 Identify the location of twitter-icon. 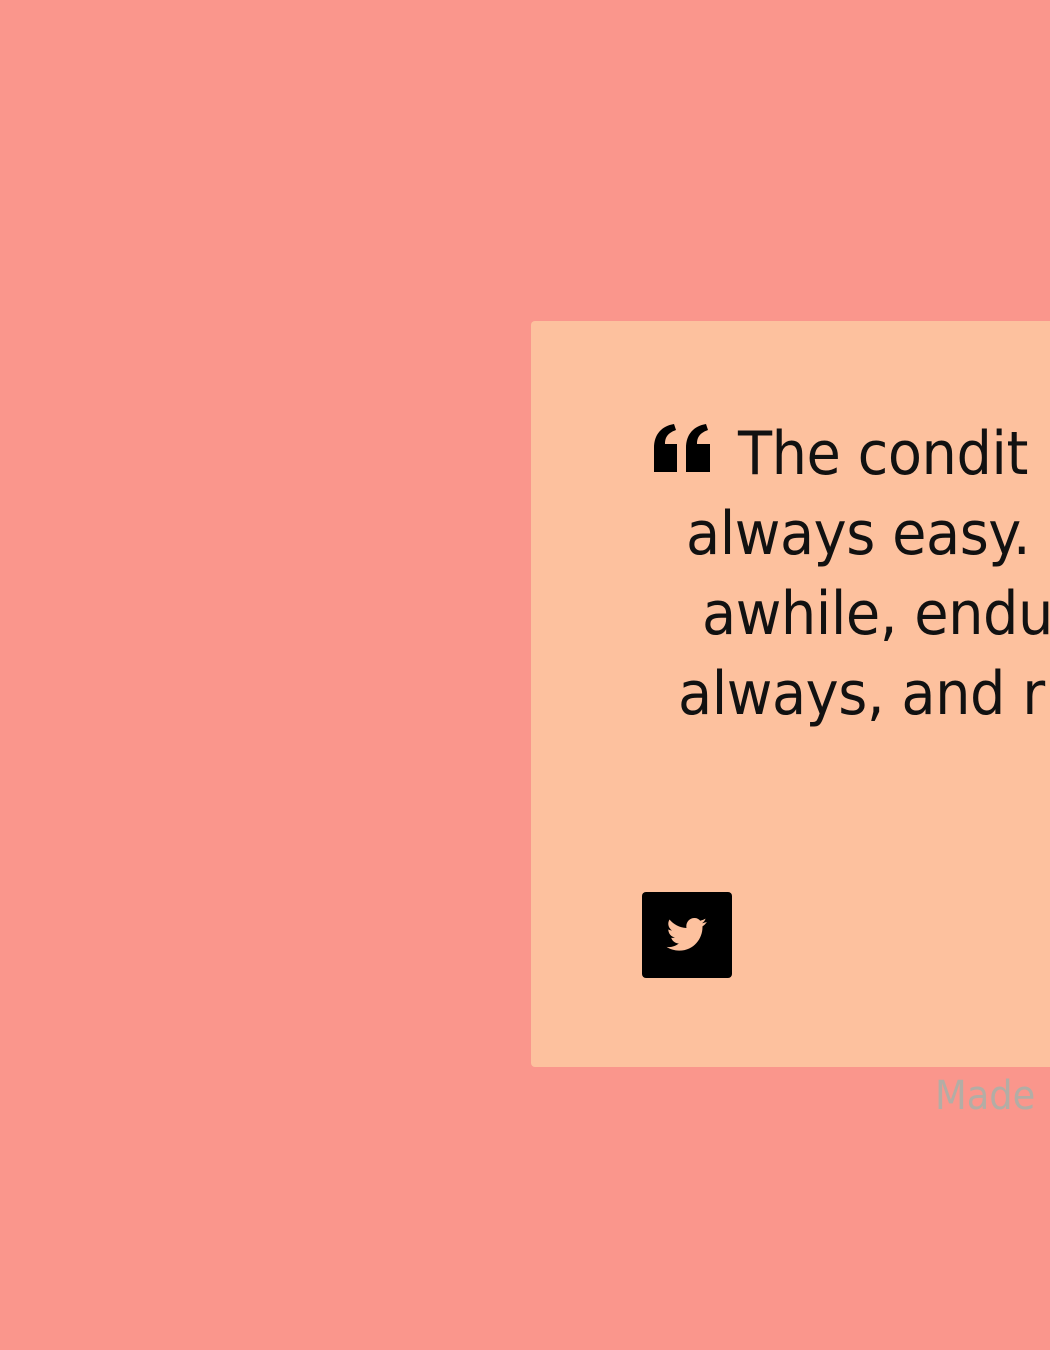
(686, 934).